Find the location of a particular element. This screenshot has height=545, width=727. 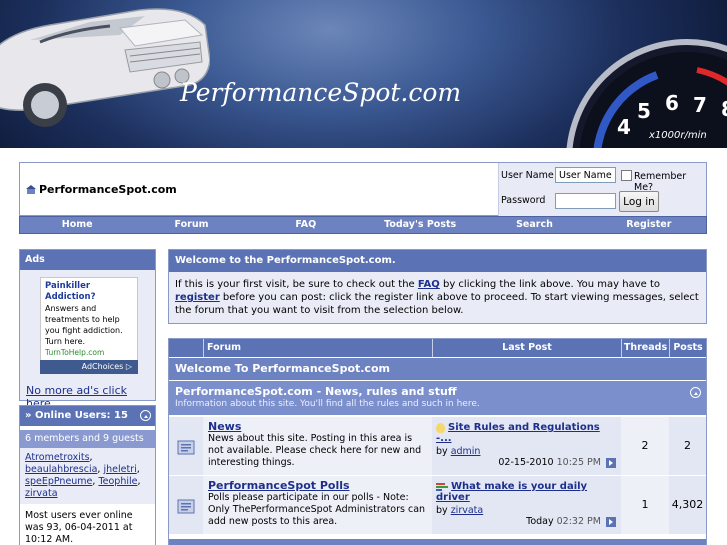

last-post-time: 02:32 PM is located at coordinates (578, 521).